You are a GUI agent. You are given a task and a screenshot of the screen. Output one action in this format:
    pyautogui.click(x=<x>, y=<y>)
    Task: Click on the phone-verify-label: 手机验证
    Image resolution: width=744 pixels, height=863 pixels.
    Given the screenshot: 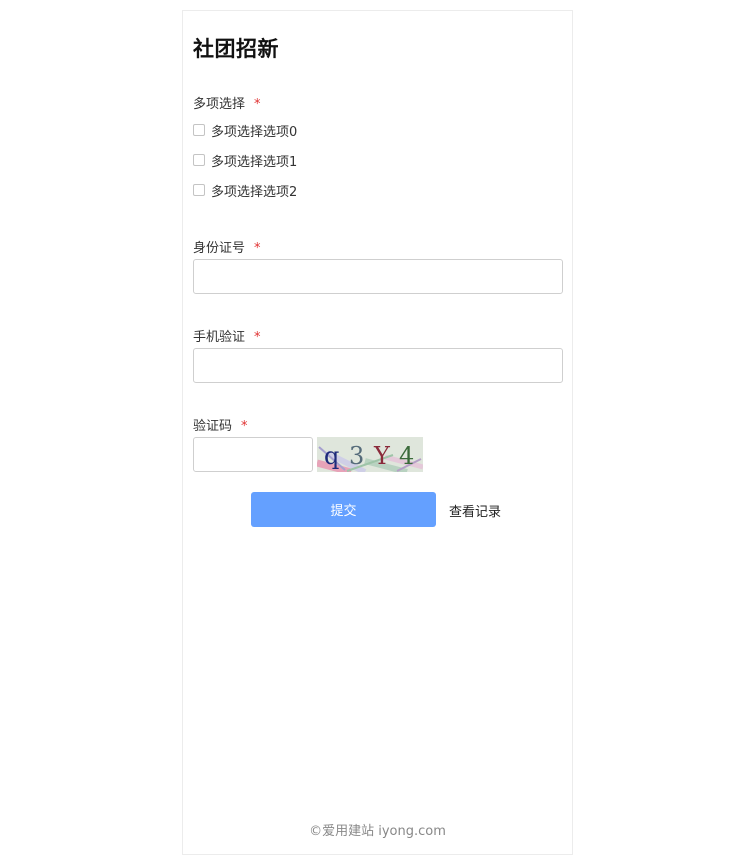 What is the action you would take?
    pyautogui.click(x=219, y=337)
    